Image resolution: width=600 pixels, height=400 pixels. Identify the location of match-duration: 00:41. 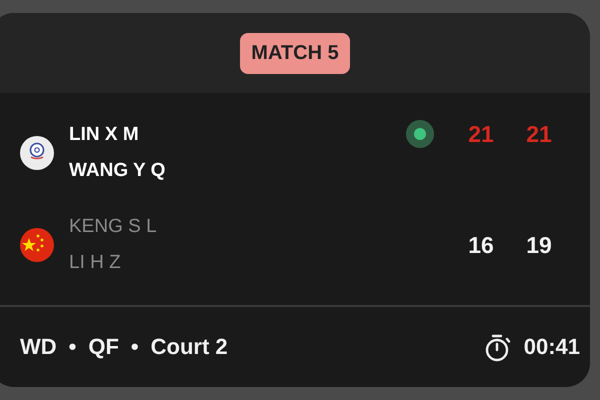
(552, 347).